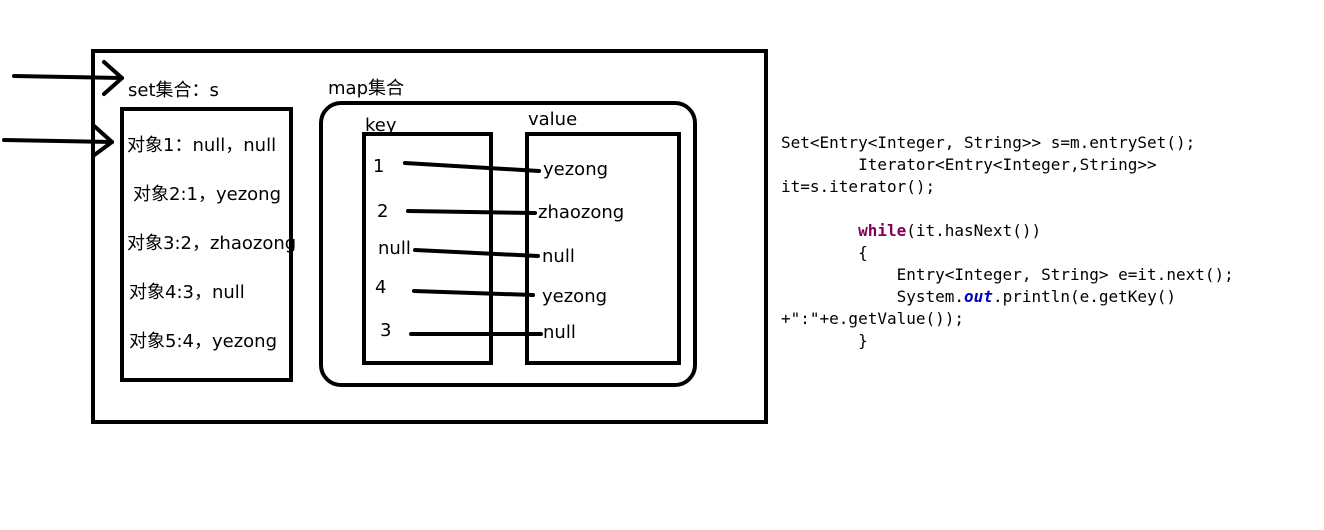 This screenshot has height=530, width=1324. What do you see at coordinates (212, 243) in the screenshot?
I see `set-item-3: 对象3:2，zhaozong` at bounding box center [212, 243].